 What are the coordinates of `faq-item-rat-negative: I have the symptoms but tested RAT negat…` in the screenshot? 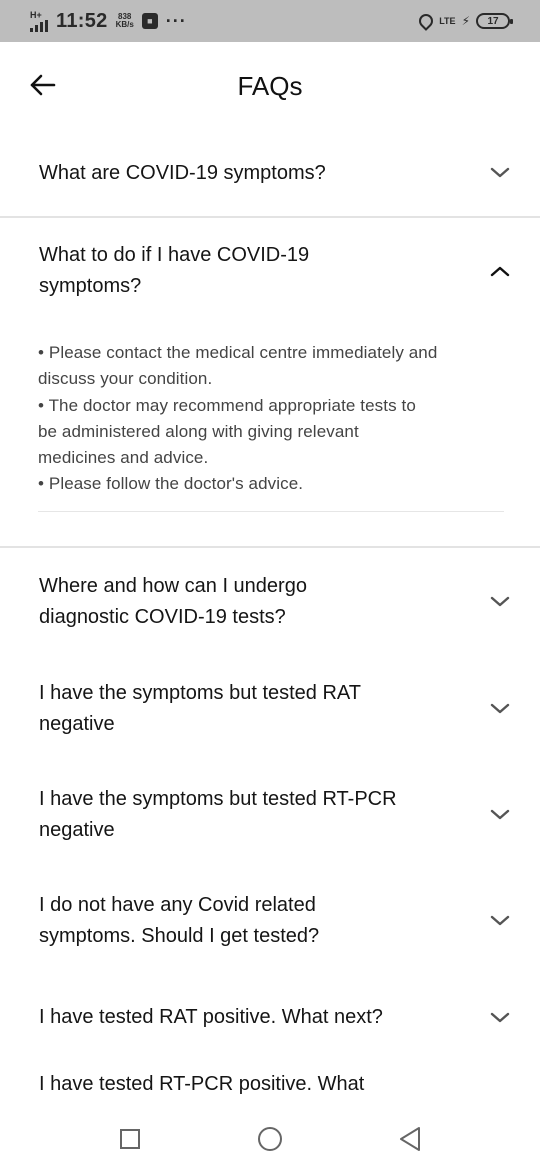 It's located at (270, 709).